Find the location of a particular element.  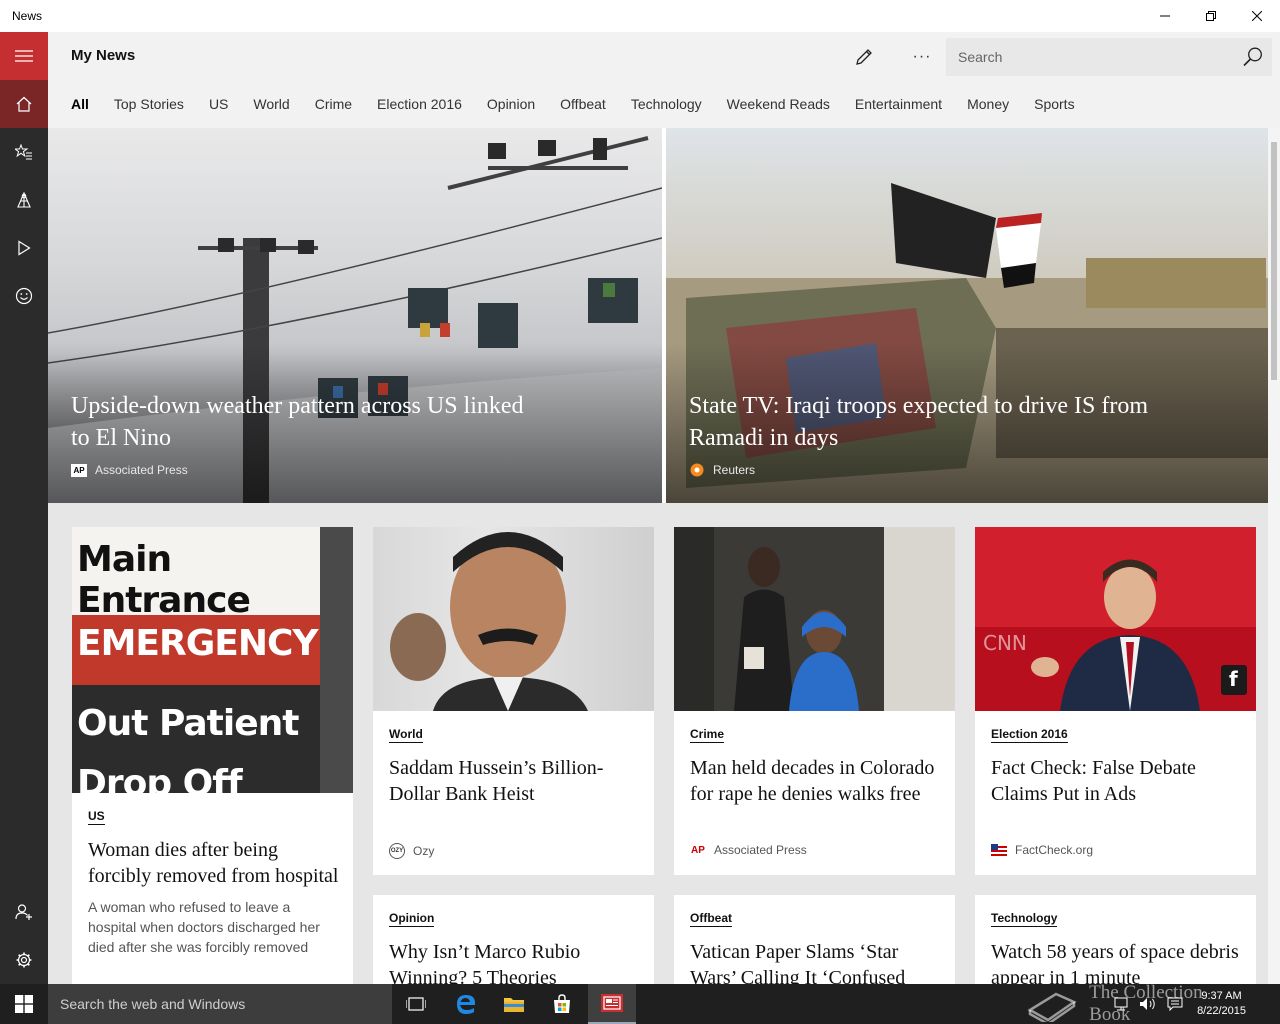

close-icon is located at coordinates (1257, 16).